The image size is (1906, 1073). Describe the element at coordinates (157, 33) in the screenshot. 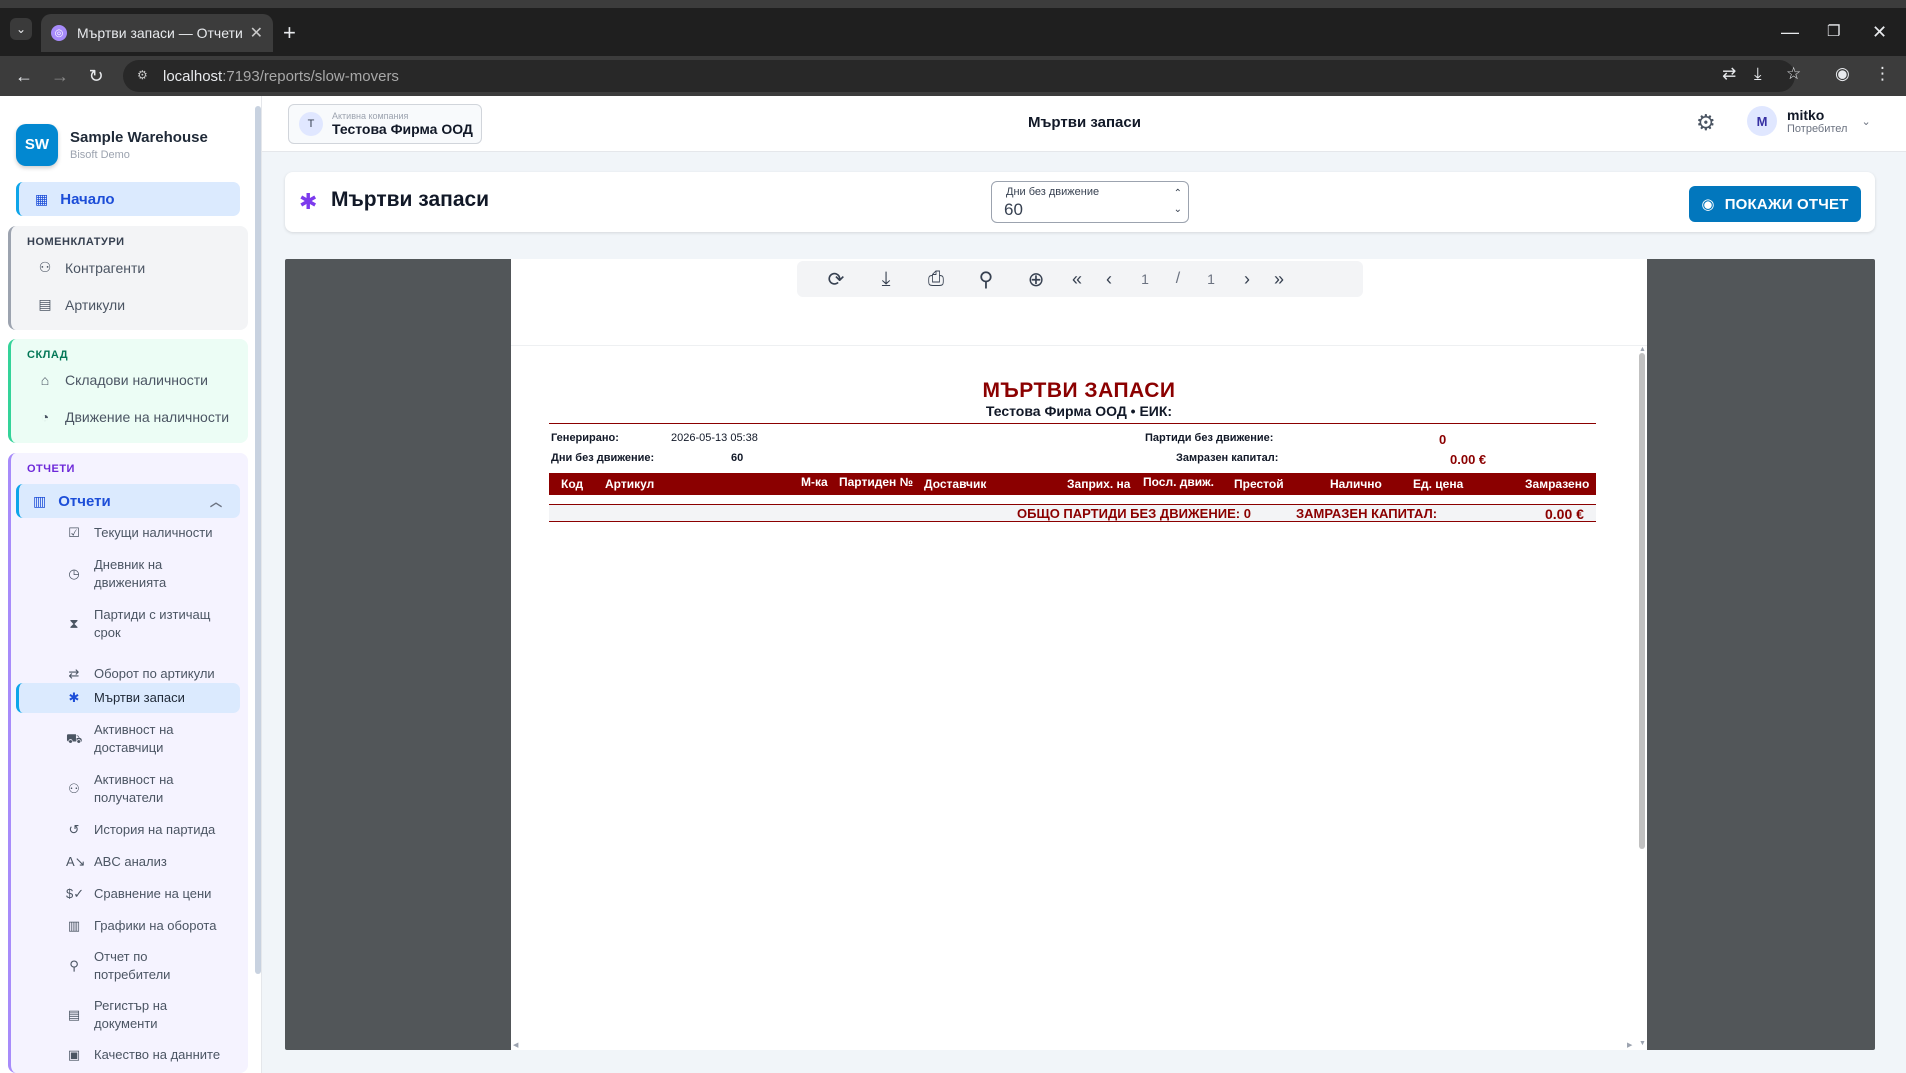

I see `browser-tab-active: ◎ Мъртви запаси — Отчети ✕` at that location.